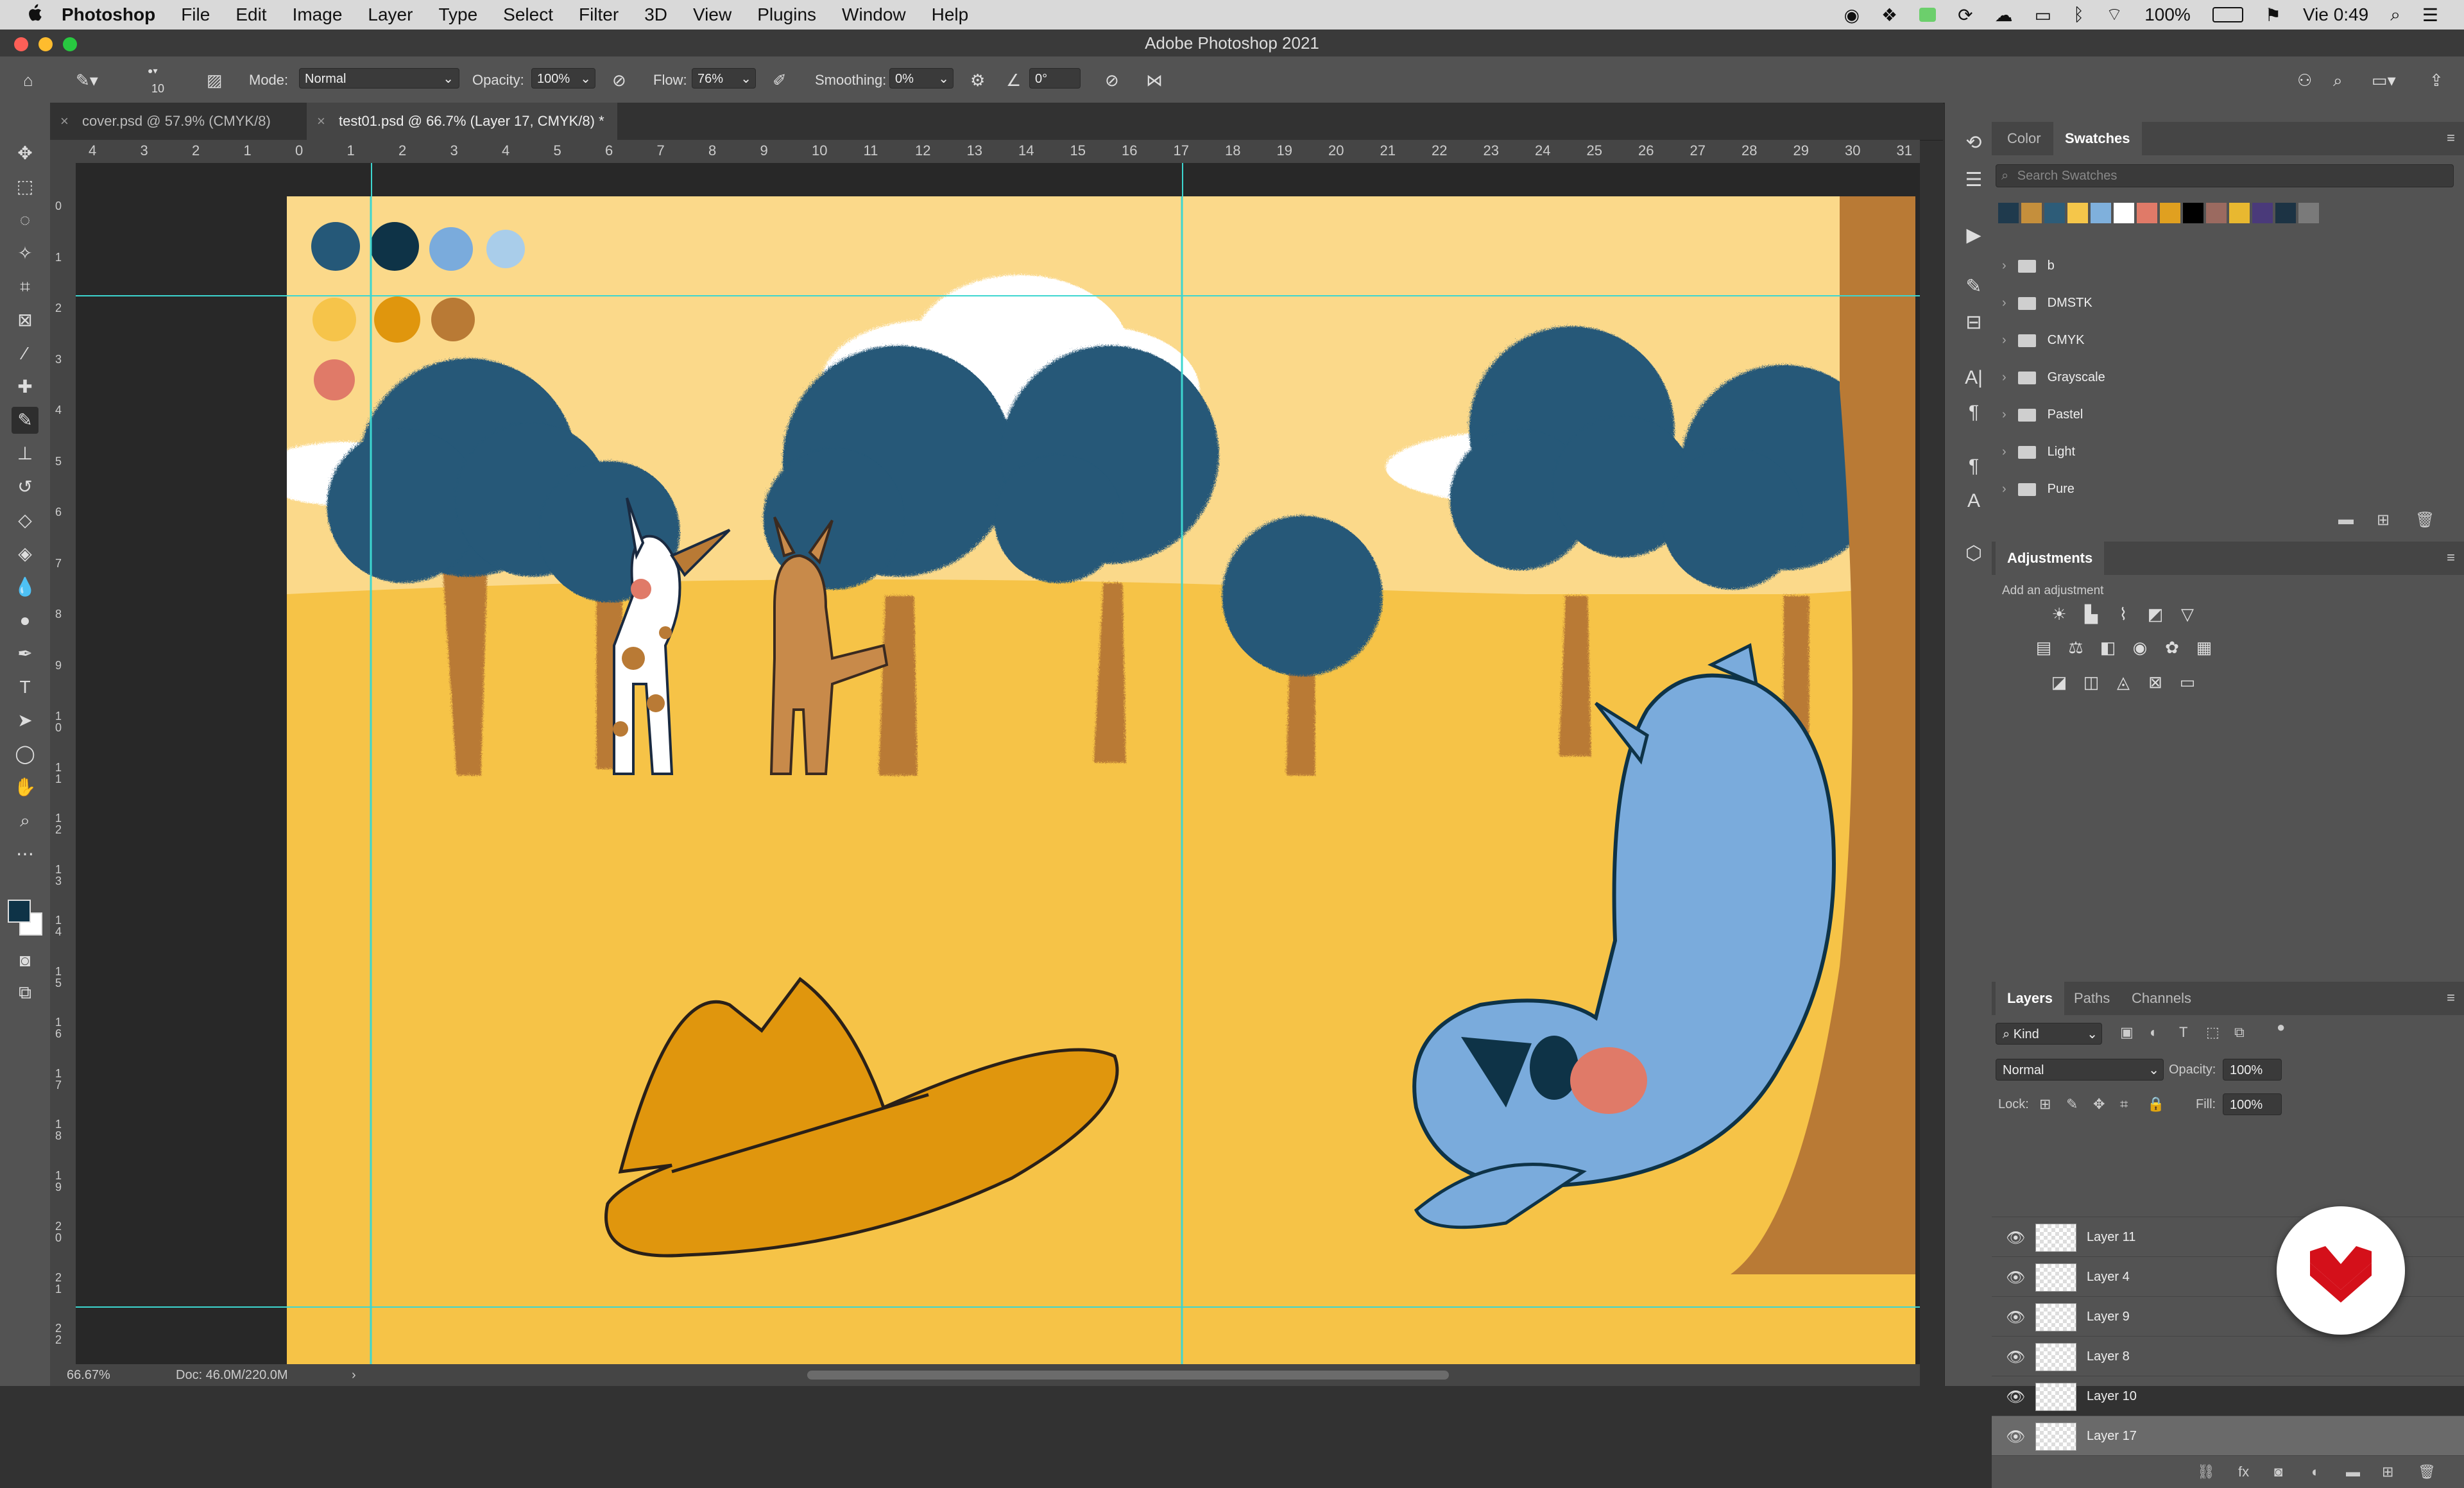 Image resolution: width=2464 pixels, height=1488 pixels. Describe the element at coordinates (2025, 138) in the screenshot. I see `tab-color: Color` at that location.